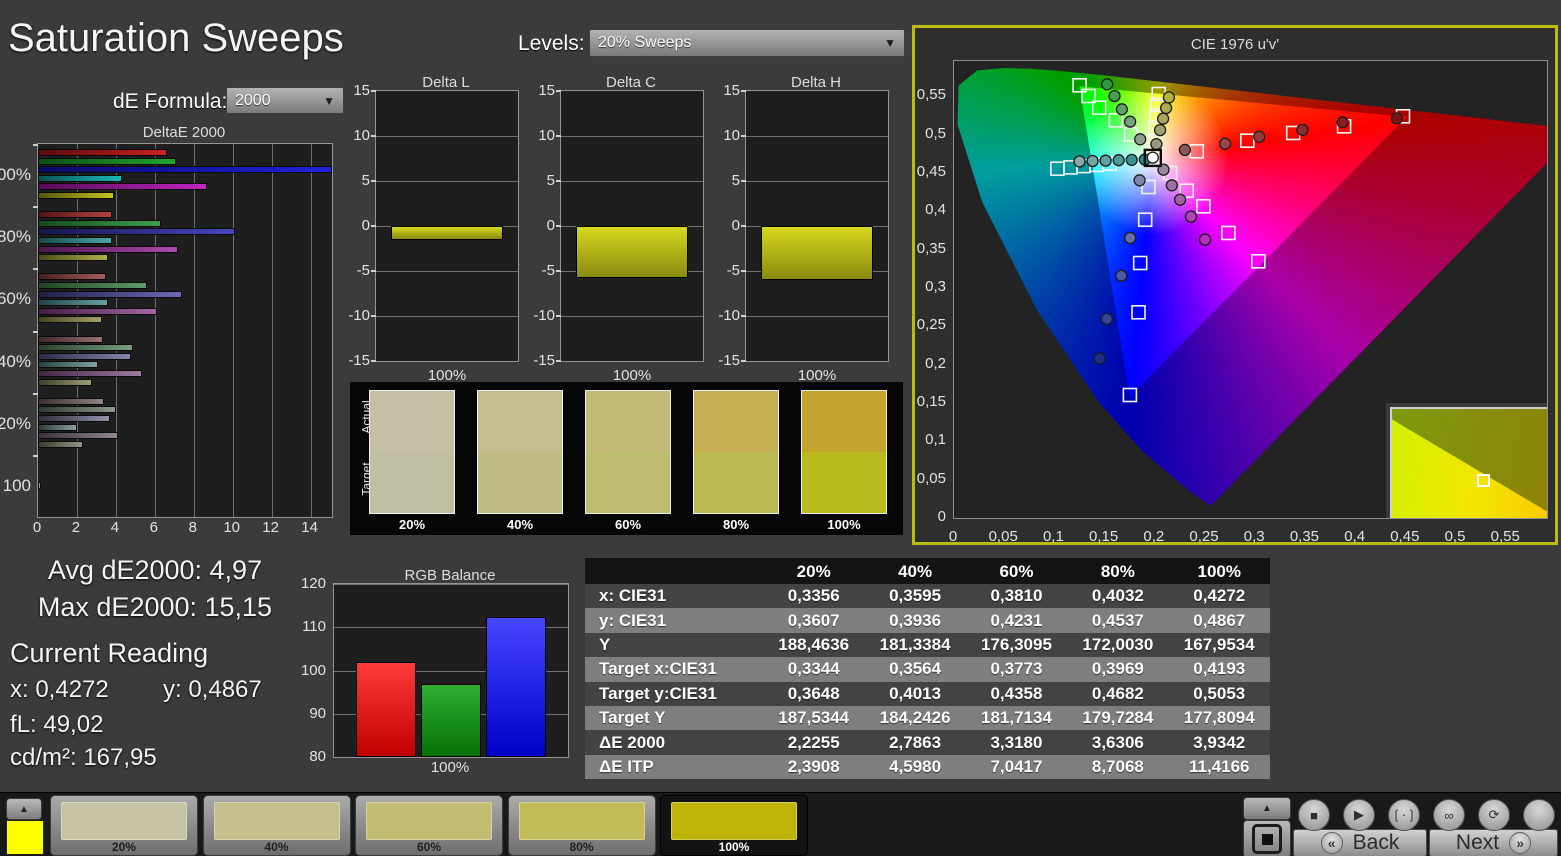 This screenshot has width=1561, height=856. What do you see at coordinates (15, 361) in the screenshot?
I see `group-label: 40%` at bounding box center [15, 361].